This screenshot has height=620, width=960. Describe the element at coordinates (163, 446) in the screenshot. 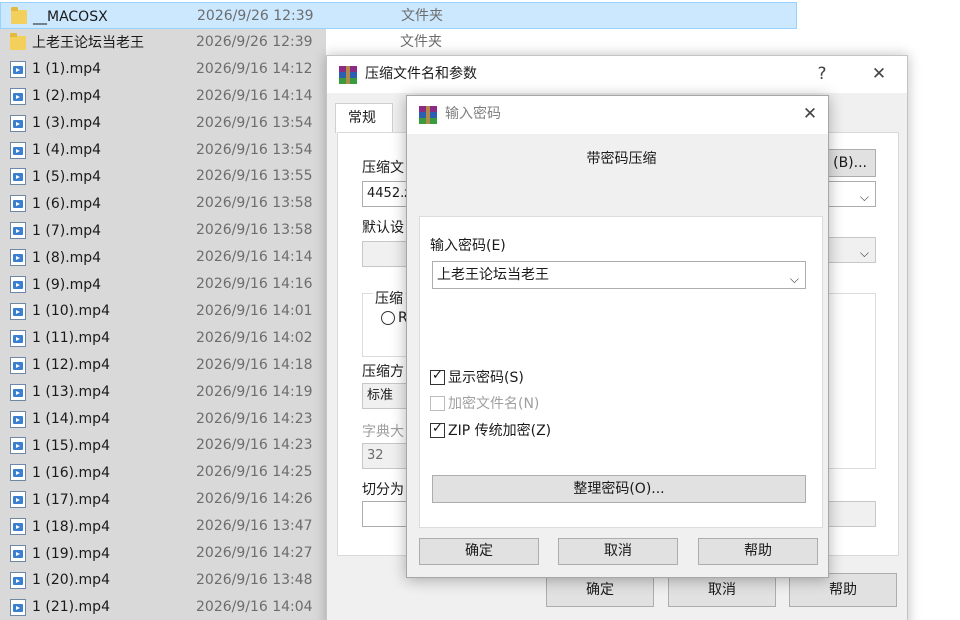

I see `file-row: 1 (15).mp4 2026/9/16 14:23` at that location.